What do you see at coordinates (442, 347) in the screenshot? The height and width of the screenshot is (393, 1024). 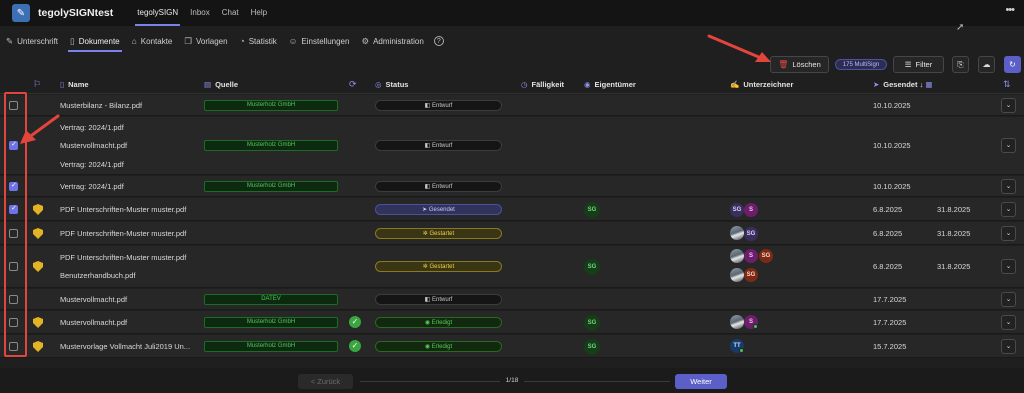 I see `status-label: Erledigt` at bounding box center [442, 347].